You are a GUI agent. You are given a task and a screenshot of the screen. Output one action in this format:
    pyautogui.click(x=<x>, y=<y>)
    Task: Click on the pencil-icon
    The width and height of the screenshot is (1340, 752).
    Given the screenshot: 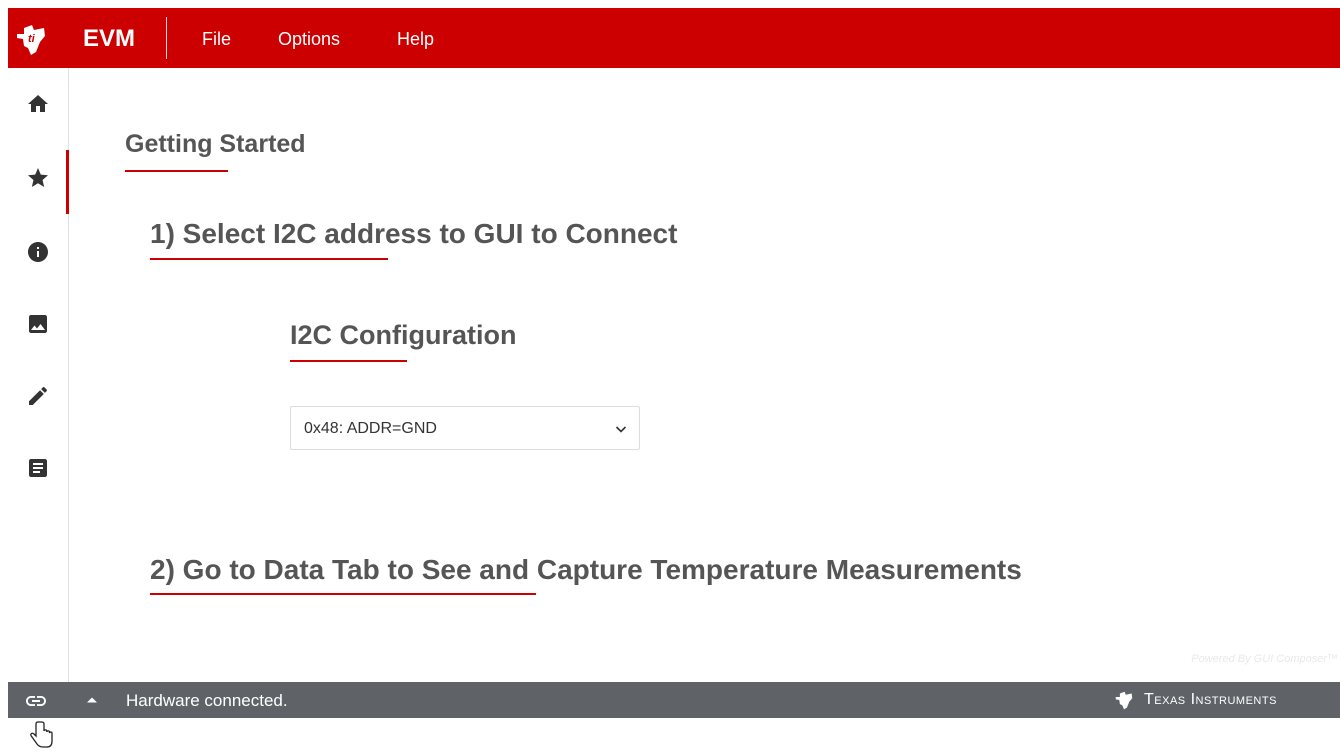 What is the action you would take?
    pyautogui.click(x=38, y=395)
    